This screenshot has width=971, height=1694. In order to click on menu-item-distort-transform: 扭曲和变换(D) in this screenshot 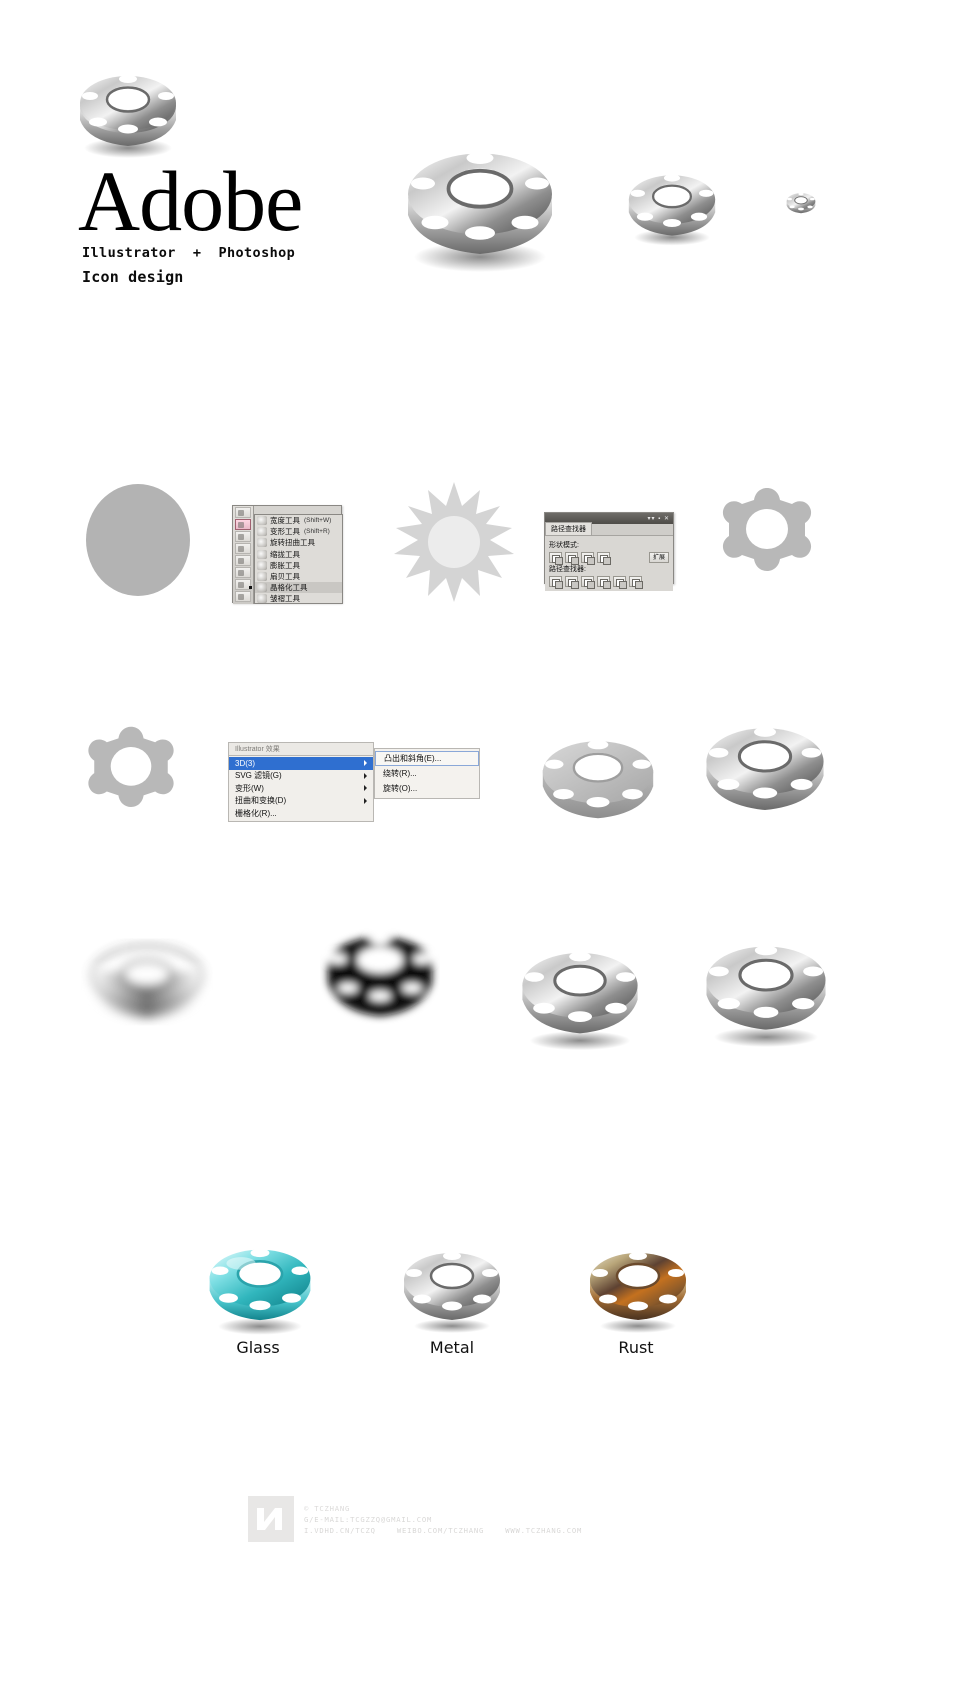, I will do `click(301, 801)`.